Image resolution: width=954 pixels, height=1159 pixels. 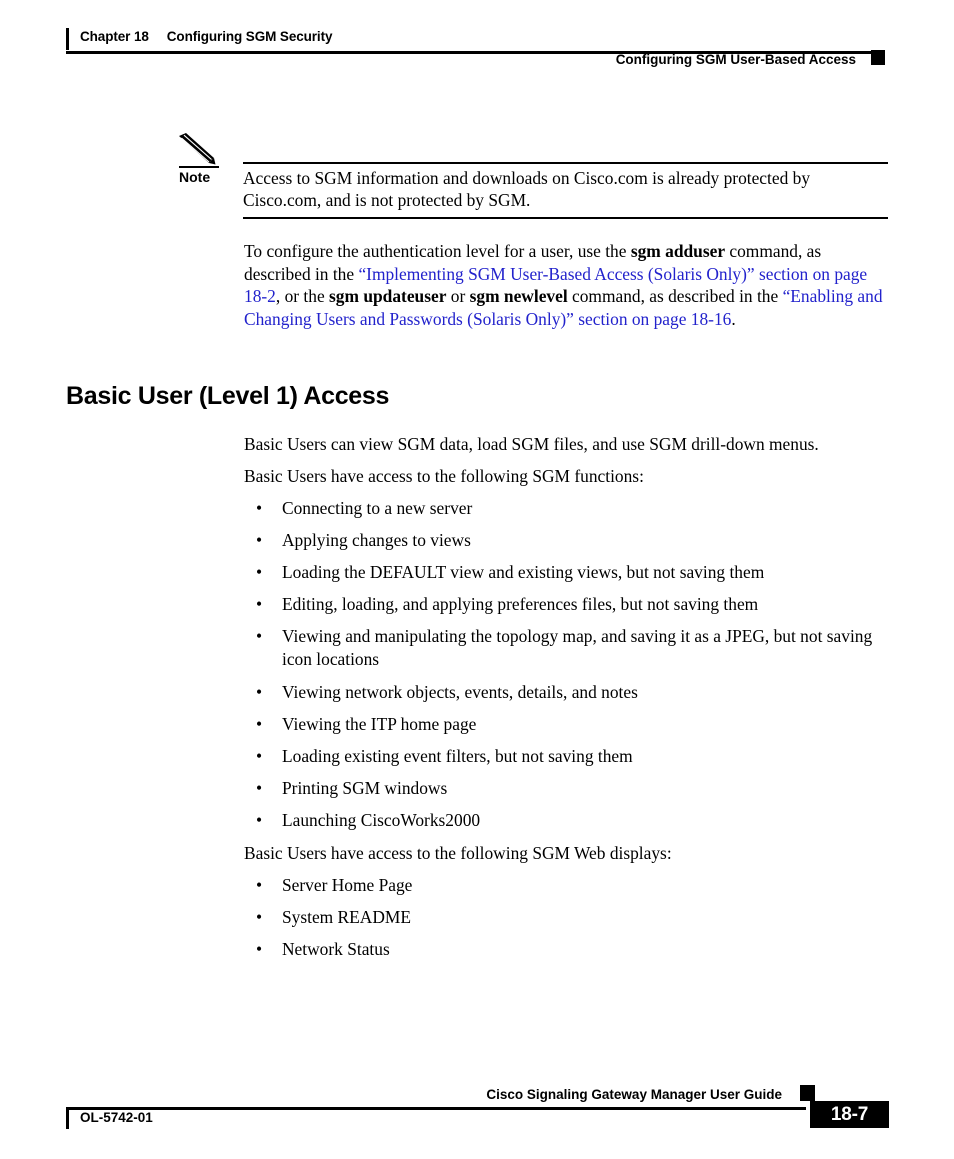 I want to click on list-item-label: Printing SGM windows, so click(x=365, y=788).